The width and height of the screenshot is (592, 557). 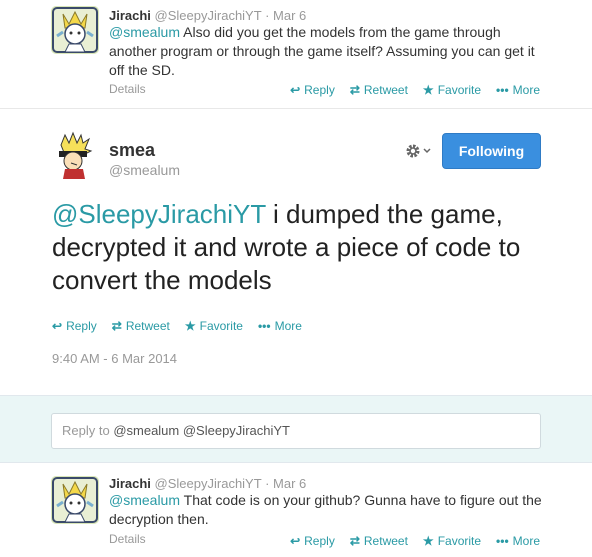 What do you see at coordinates (144, 170) in the screenshot?
I see `author-handle: @smealum` at bounding box center [144, 170].